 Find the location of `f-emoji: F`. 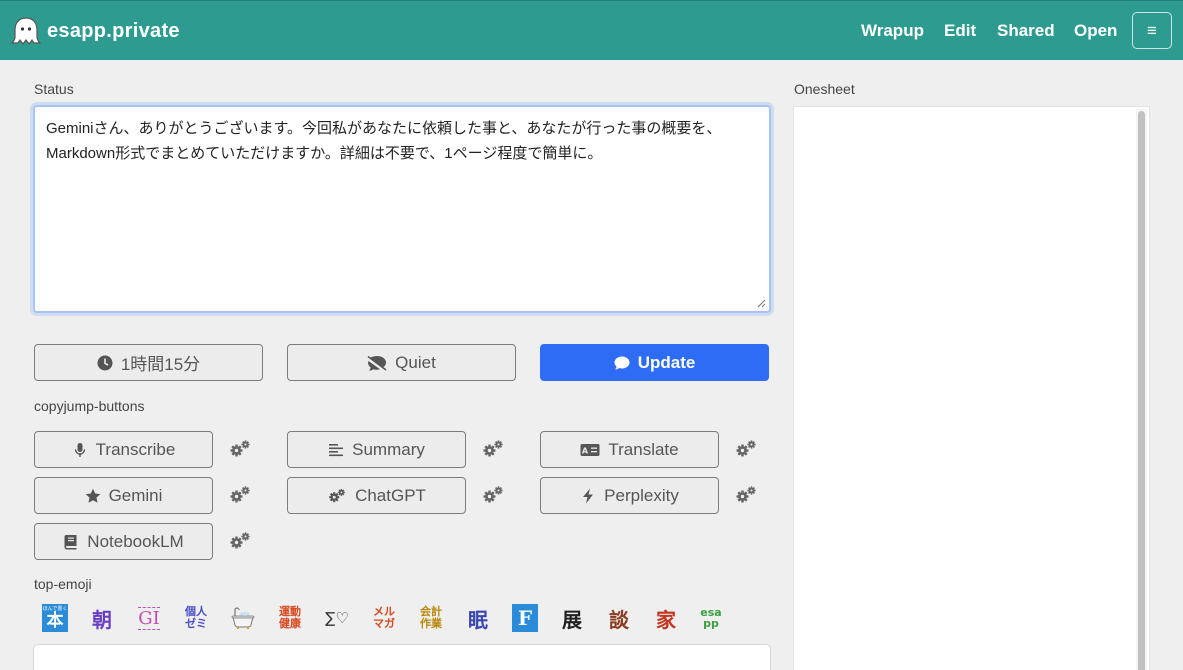

f-emoji: F is located at coordinates (525, 618).